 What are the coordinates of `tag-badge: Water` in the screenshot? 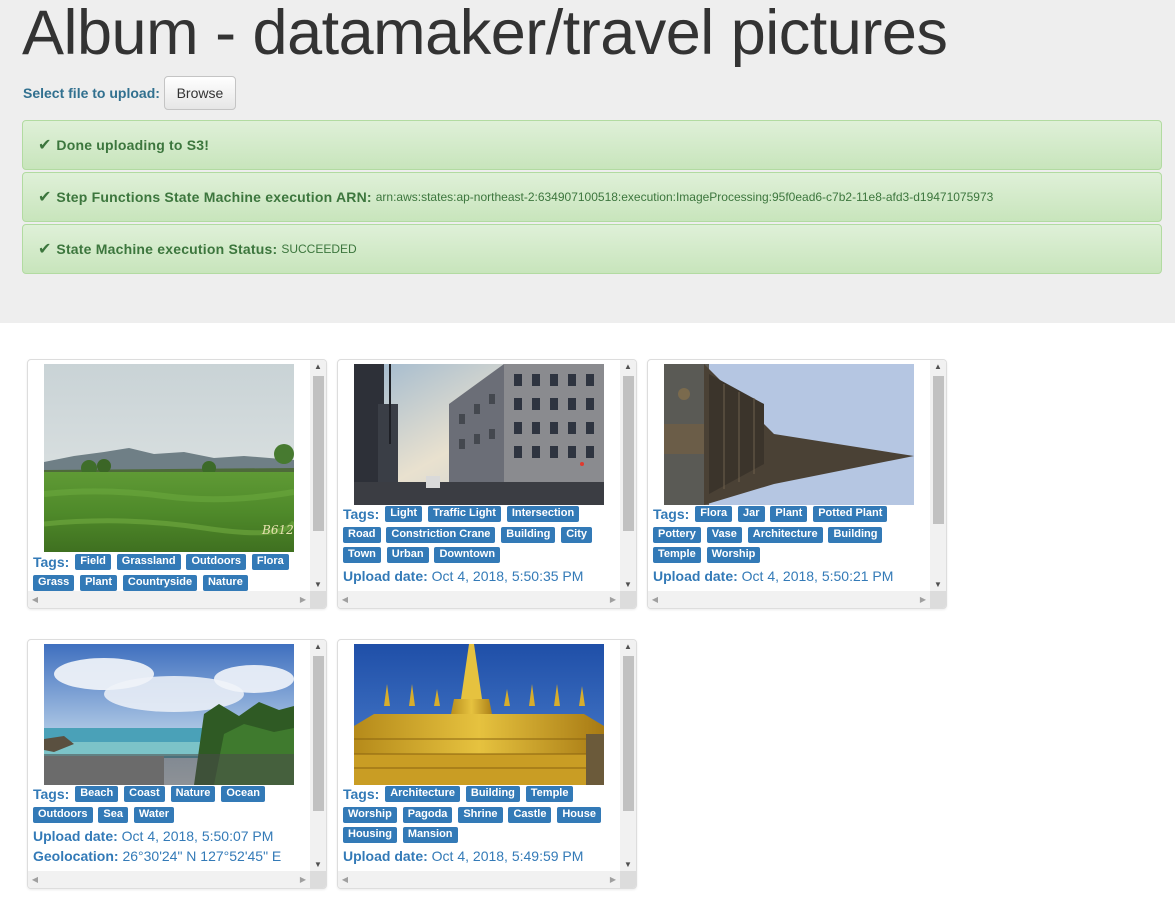 It's located at (154, 814).